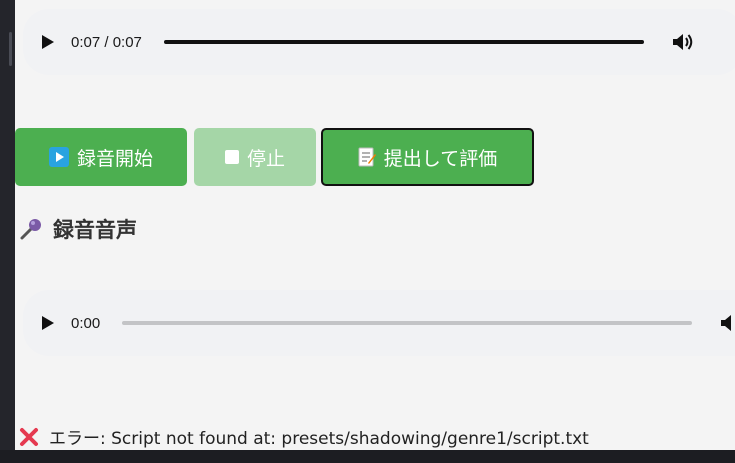 This screenshot has height=463, width=735. I want to click on recorded-audio-title: 録音音声, so click(95, 230).